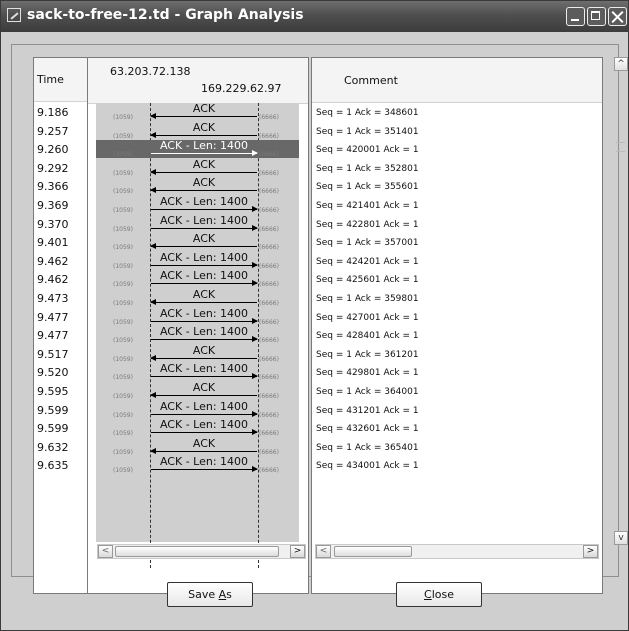 This screenshot has width=629, height=631. What do you see at coordinates (367, 355) in the screenshot?
I see `comment-cell: Seq = 1 Ack = 361201` at bounding box center [367, 355].